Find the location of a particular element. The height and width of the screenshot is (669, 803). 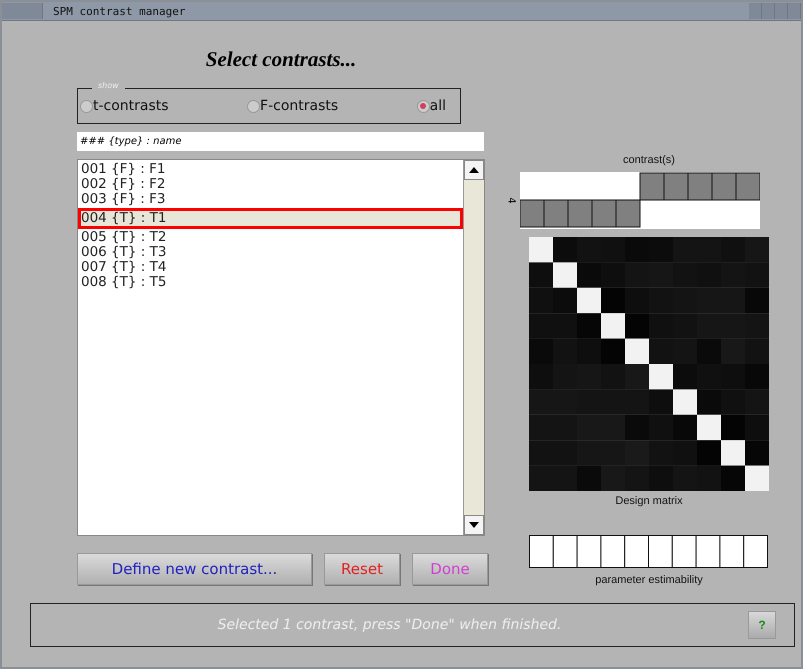

contrast-item: 006 {T} : T3 is located at coordinates (270, 252).